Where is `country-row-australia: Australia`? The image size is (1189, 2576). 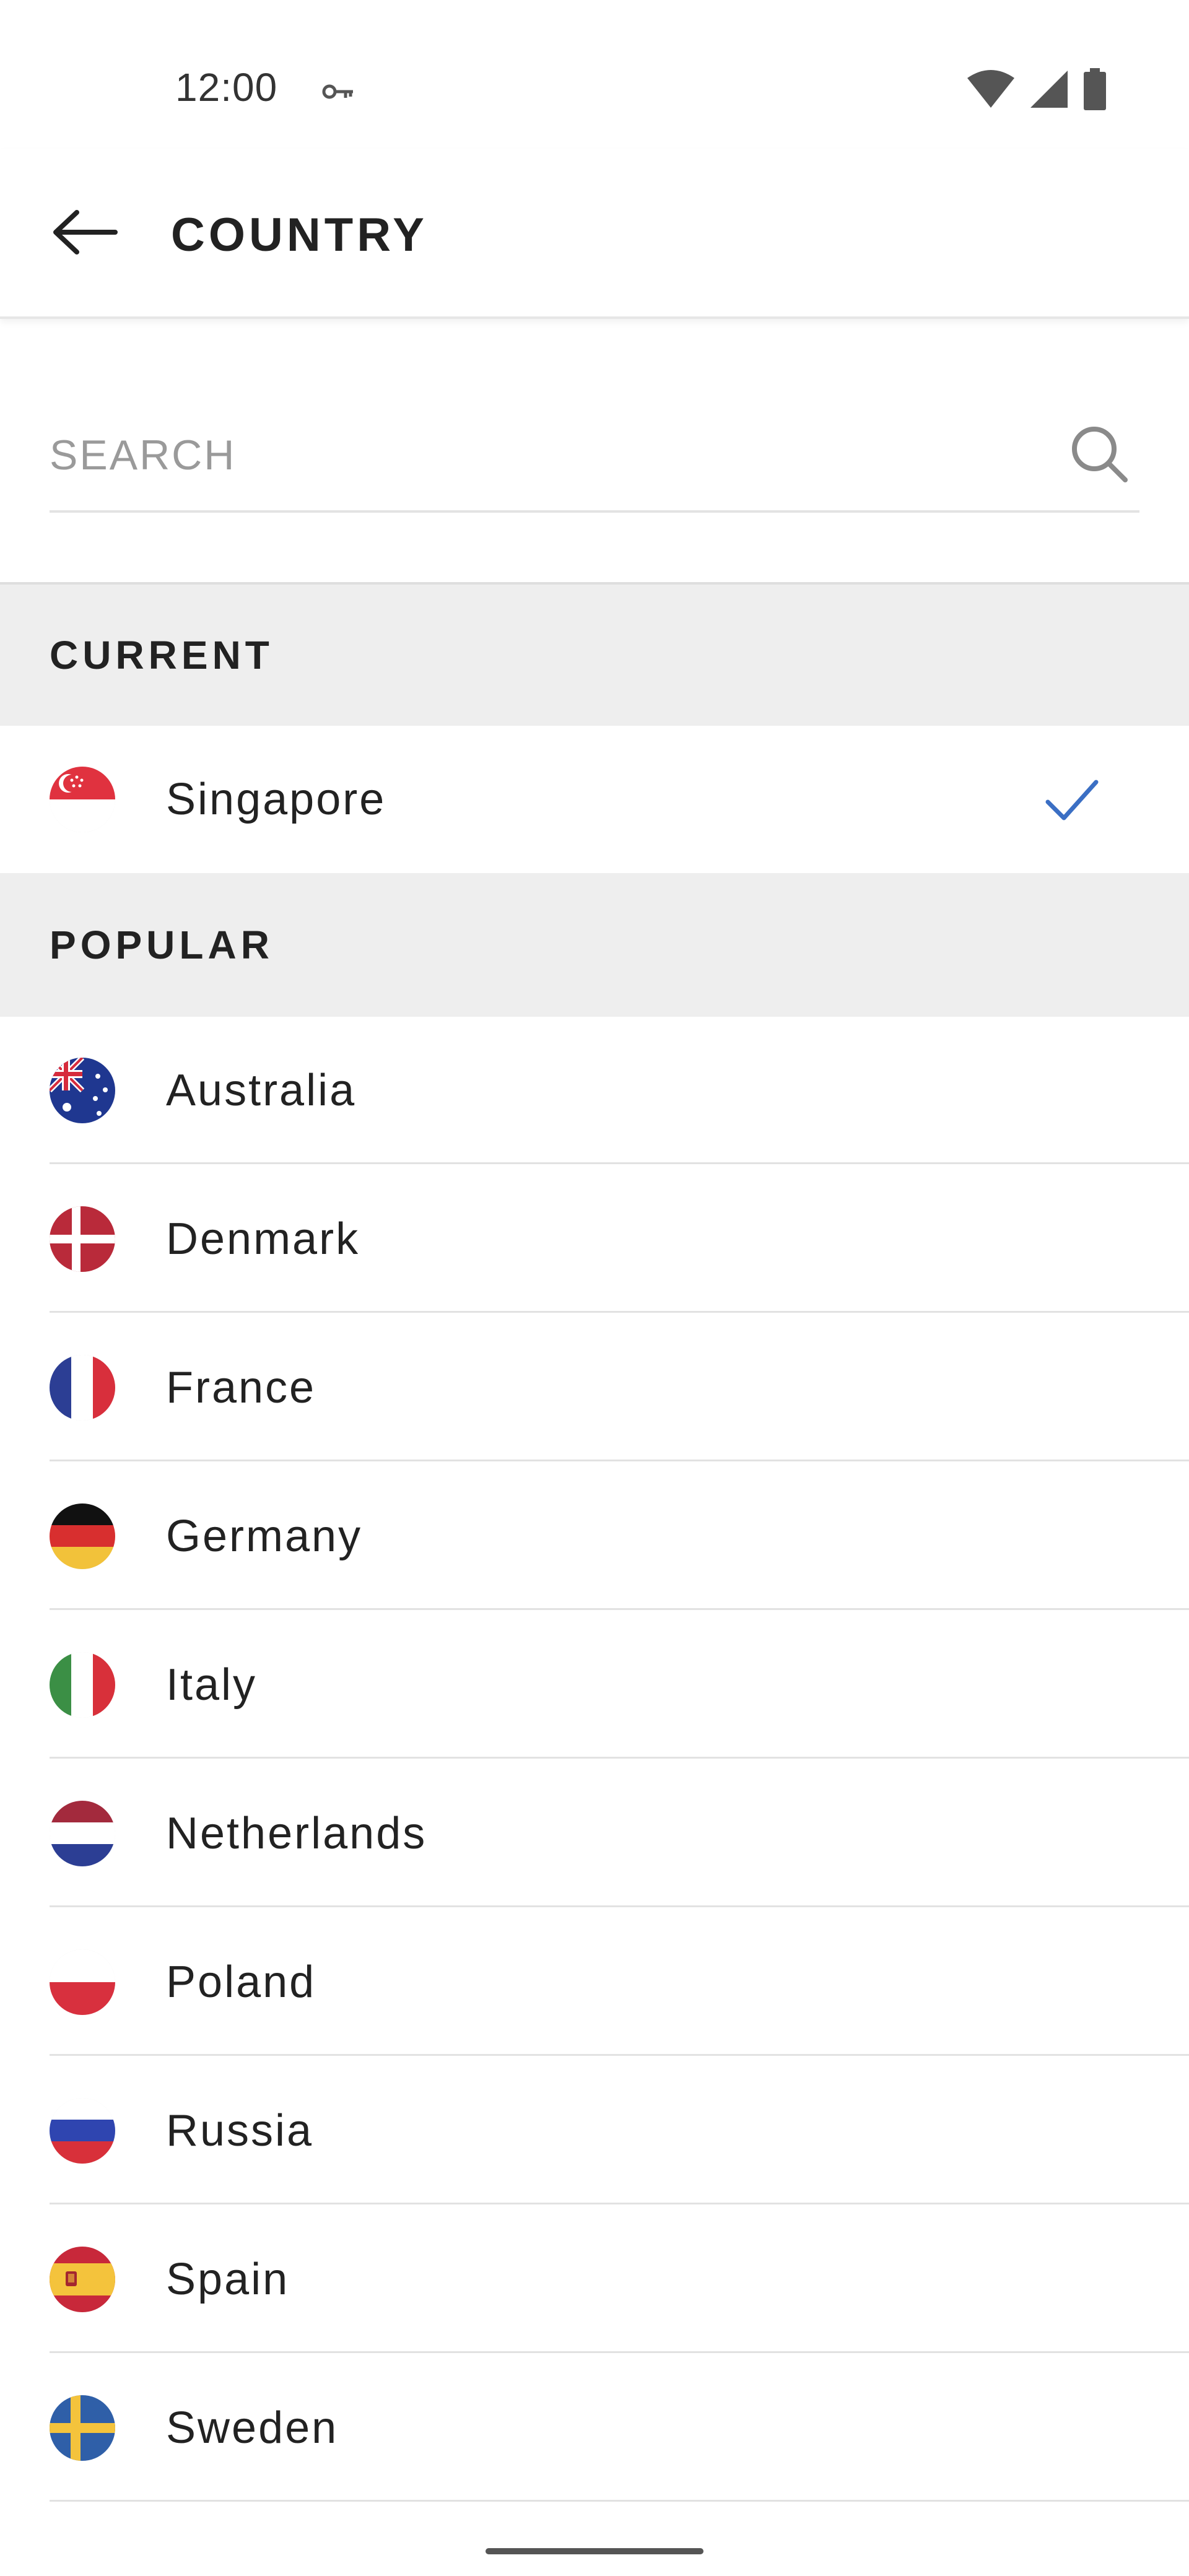 country-row-australia: Australia is located at coordinates (594, 1090).